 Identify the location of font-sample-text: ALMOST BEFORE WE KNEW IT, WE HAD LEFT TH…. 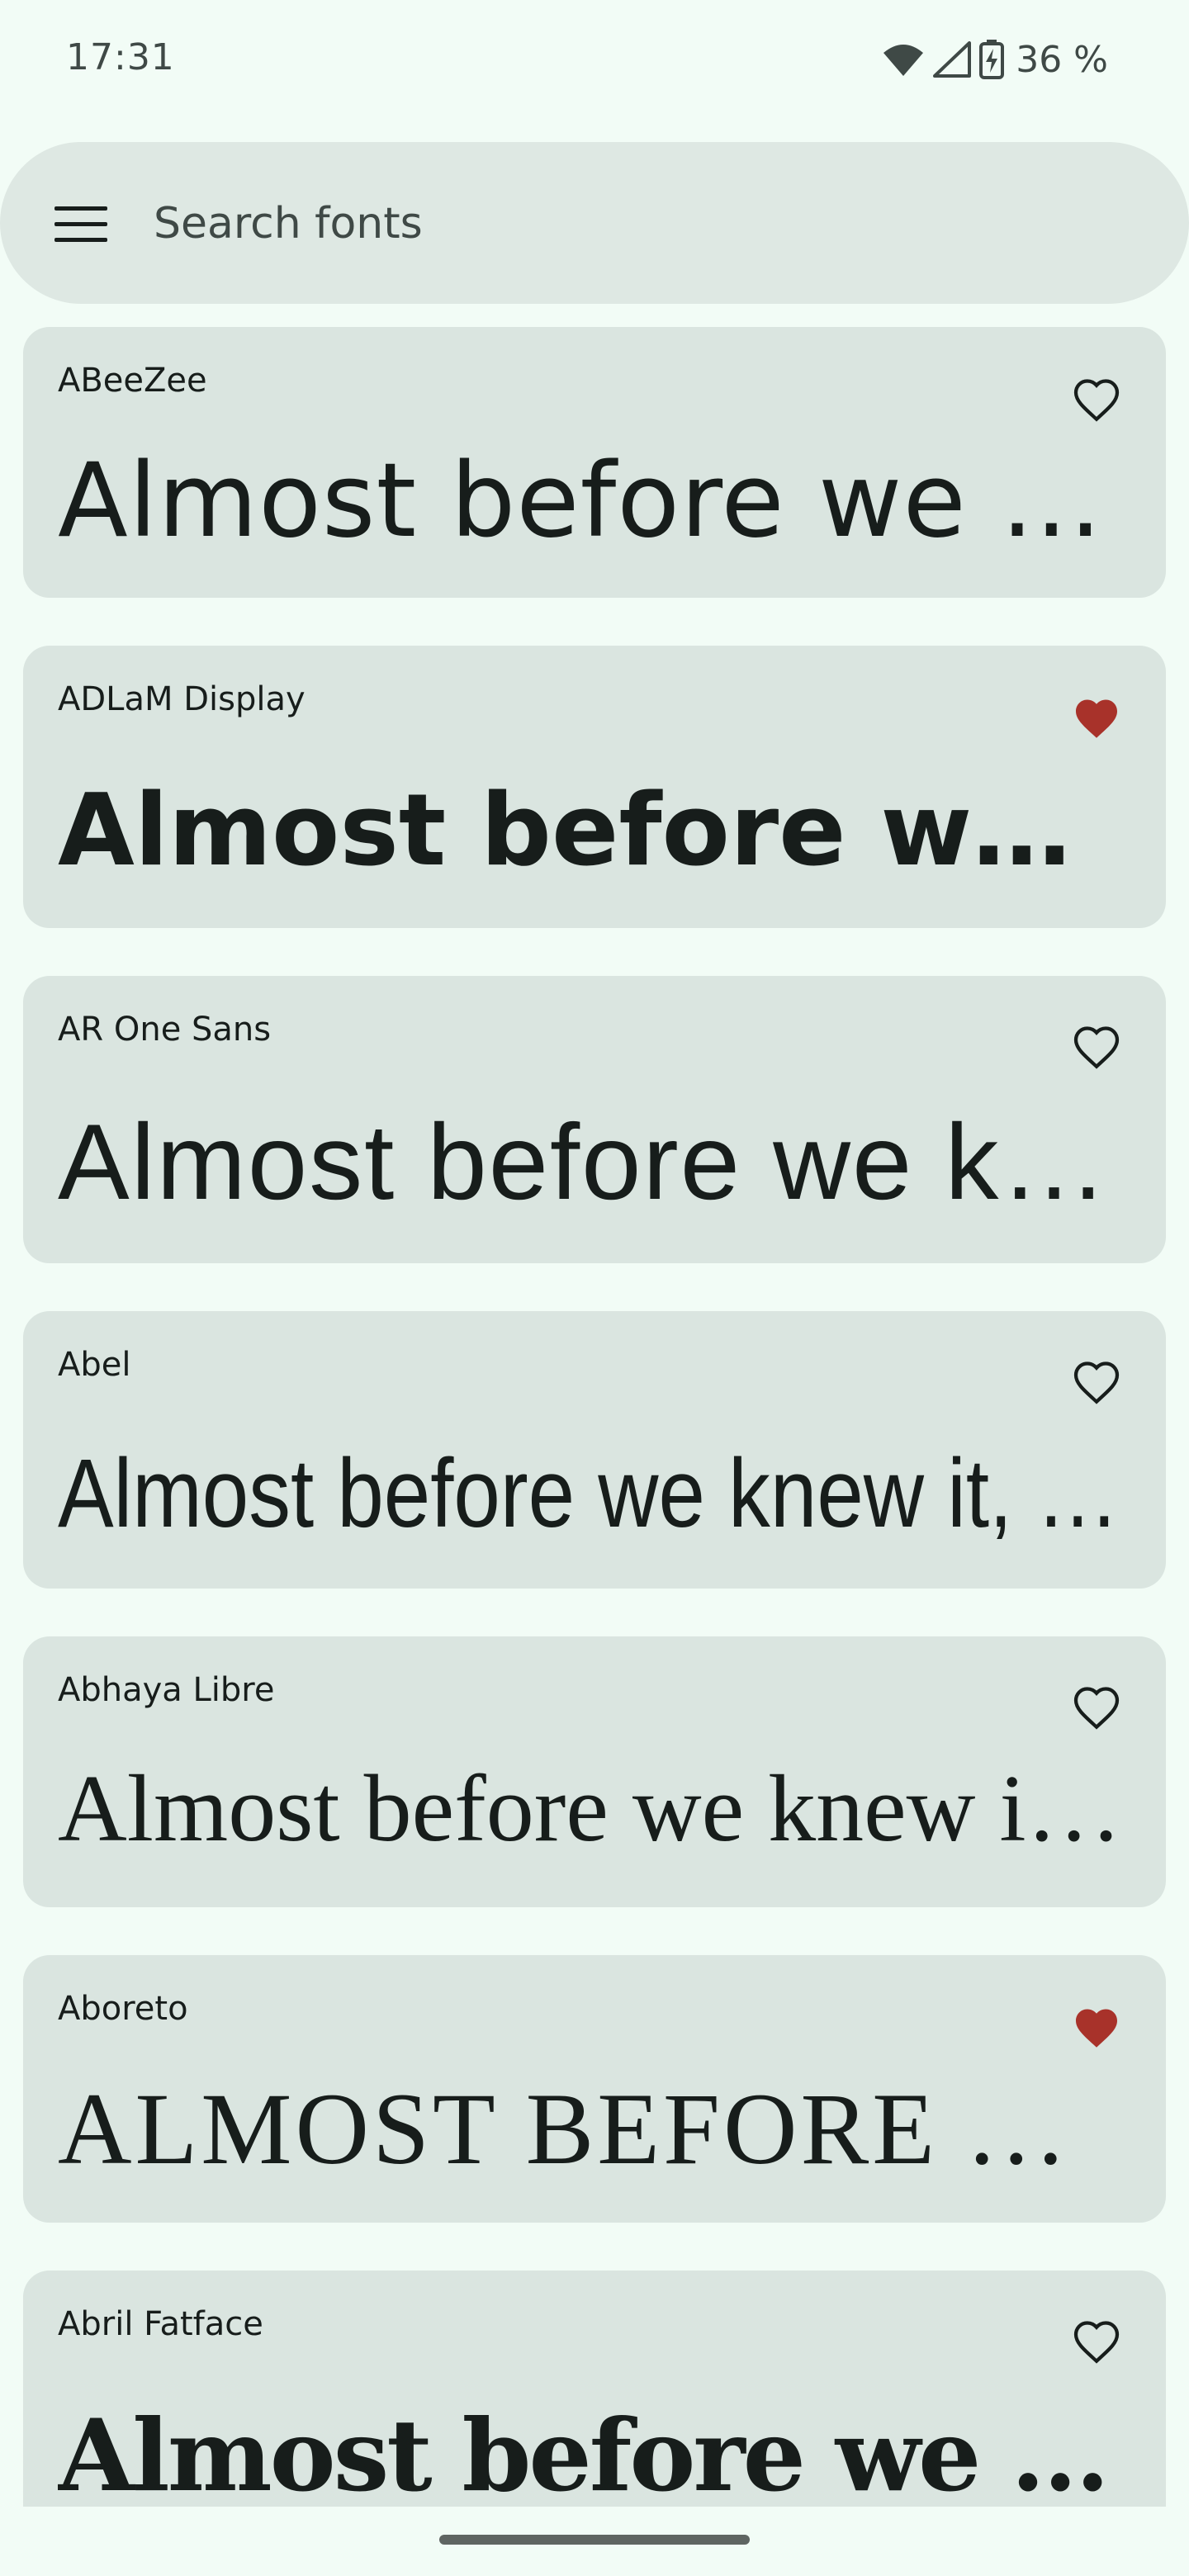
(595, 2128).